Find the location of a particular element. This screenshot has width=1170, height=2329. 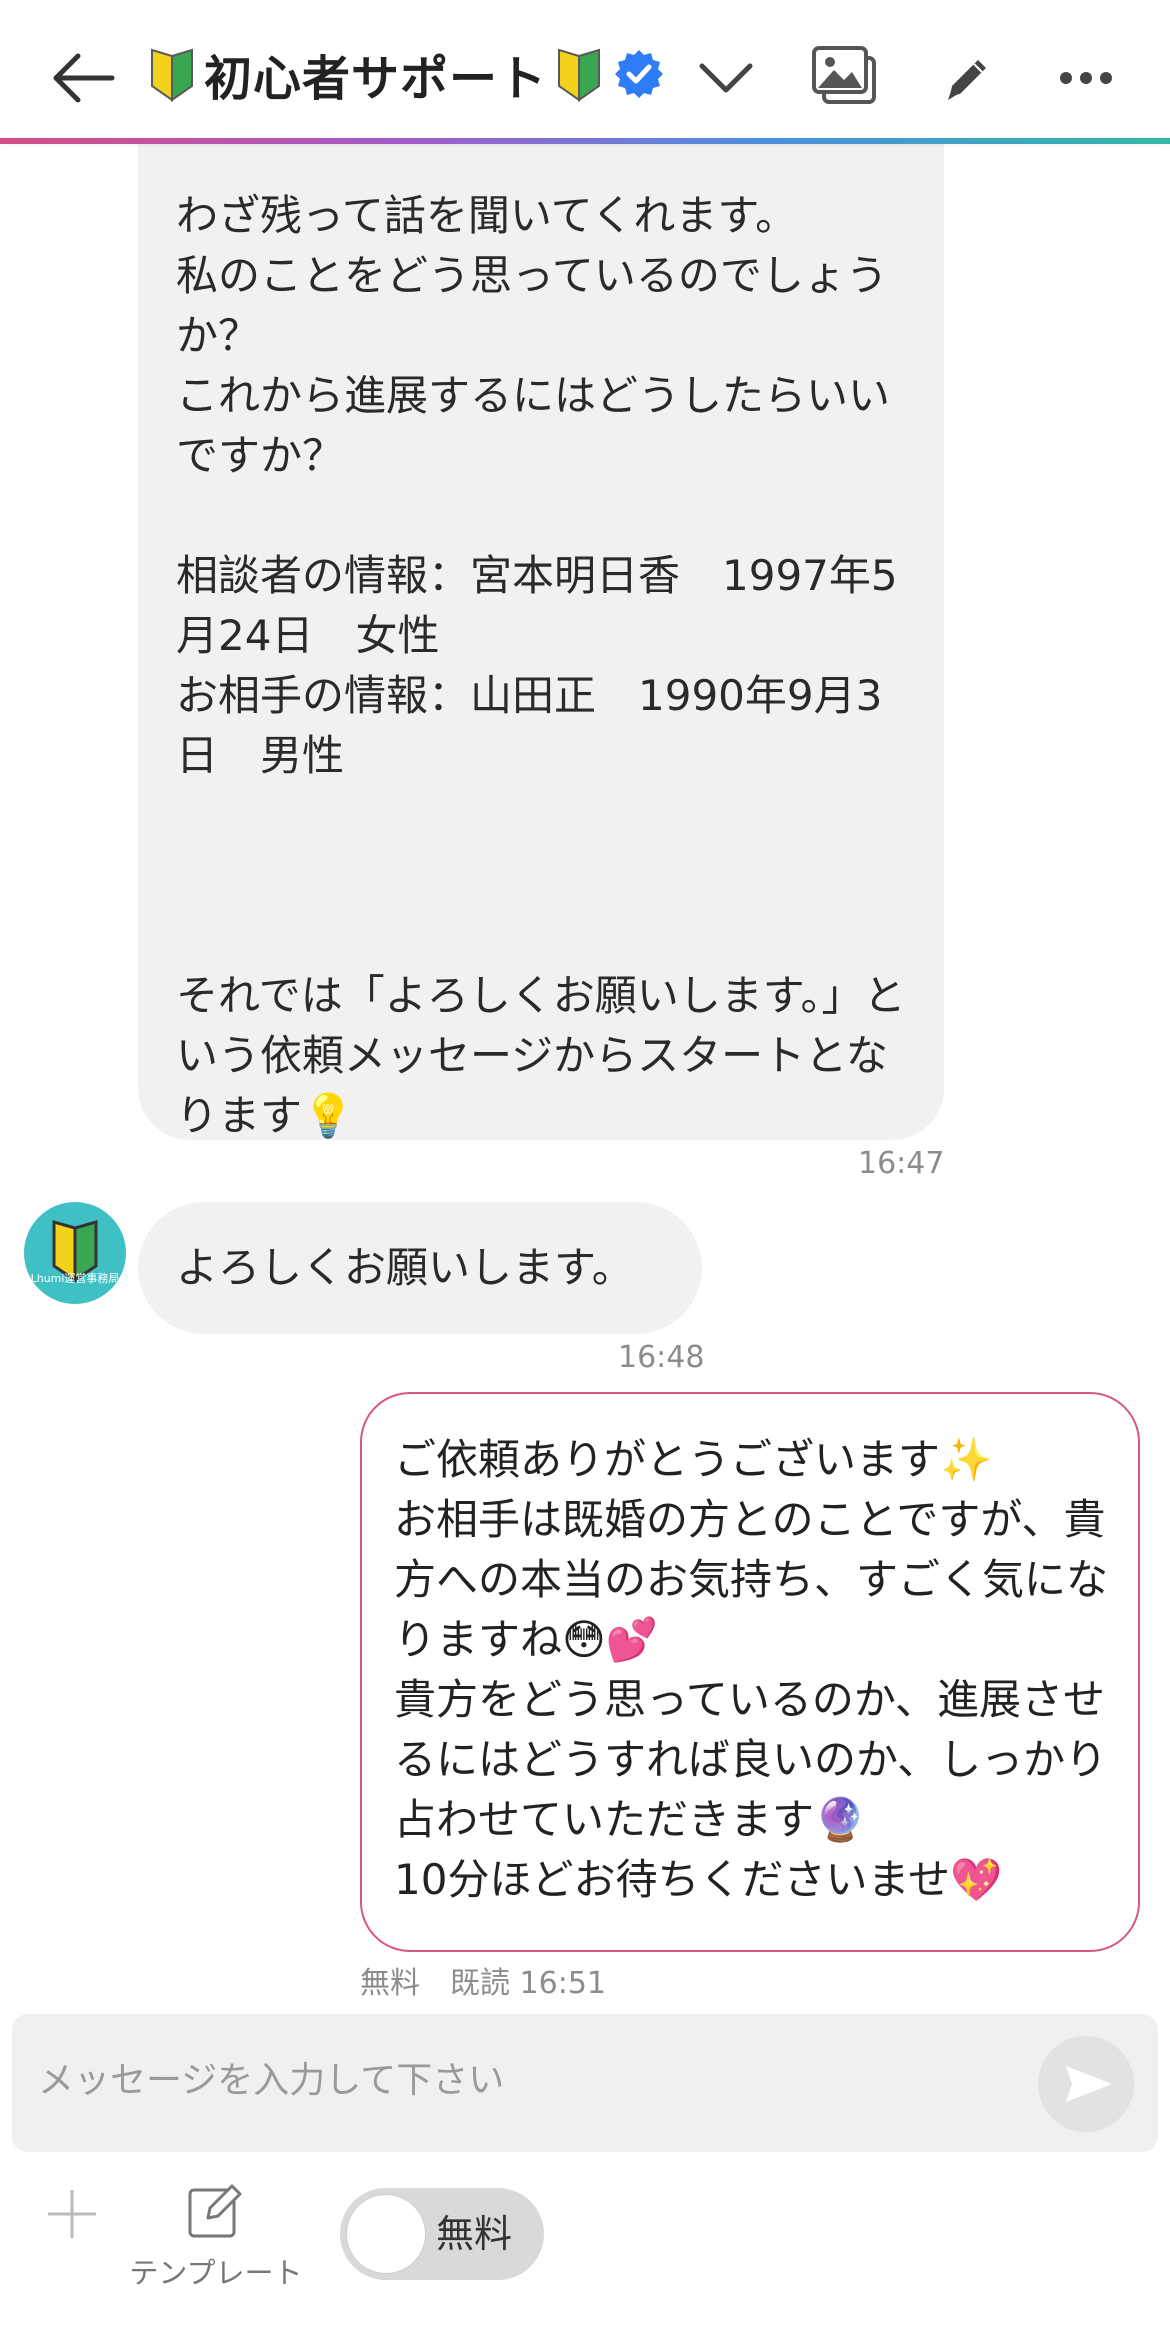

free-toggle: 無料 is located at coordinates (442, 2234).